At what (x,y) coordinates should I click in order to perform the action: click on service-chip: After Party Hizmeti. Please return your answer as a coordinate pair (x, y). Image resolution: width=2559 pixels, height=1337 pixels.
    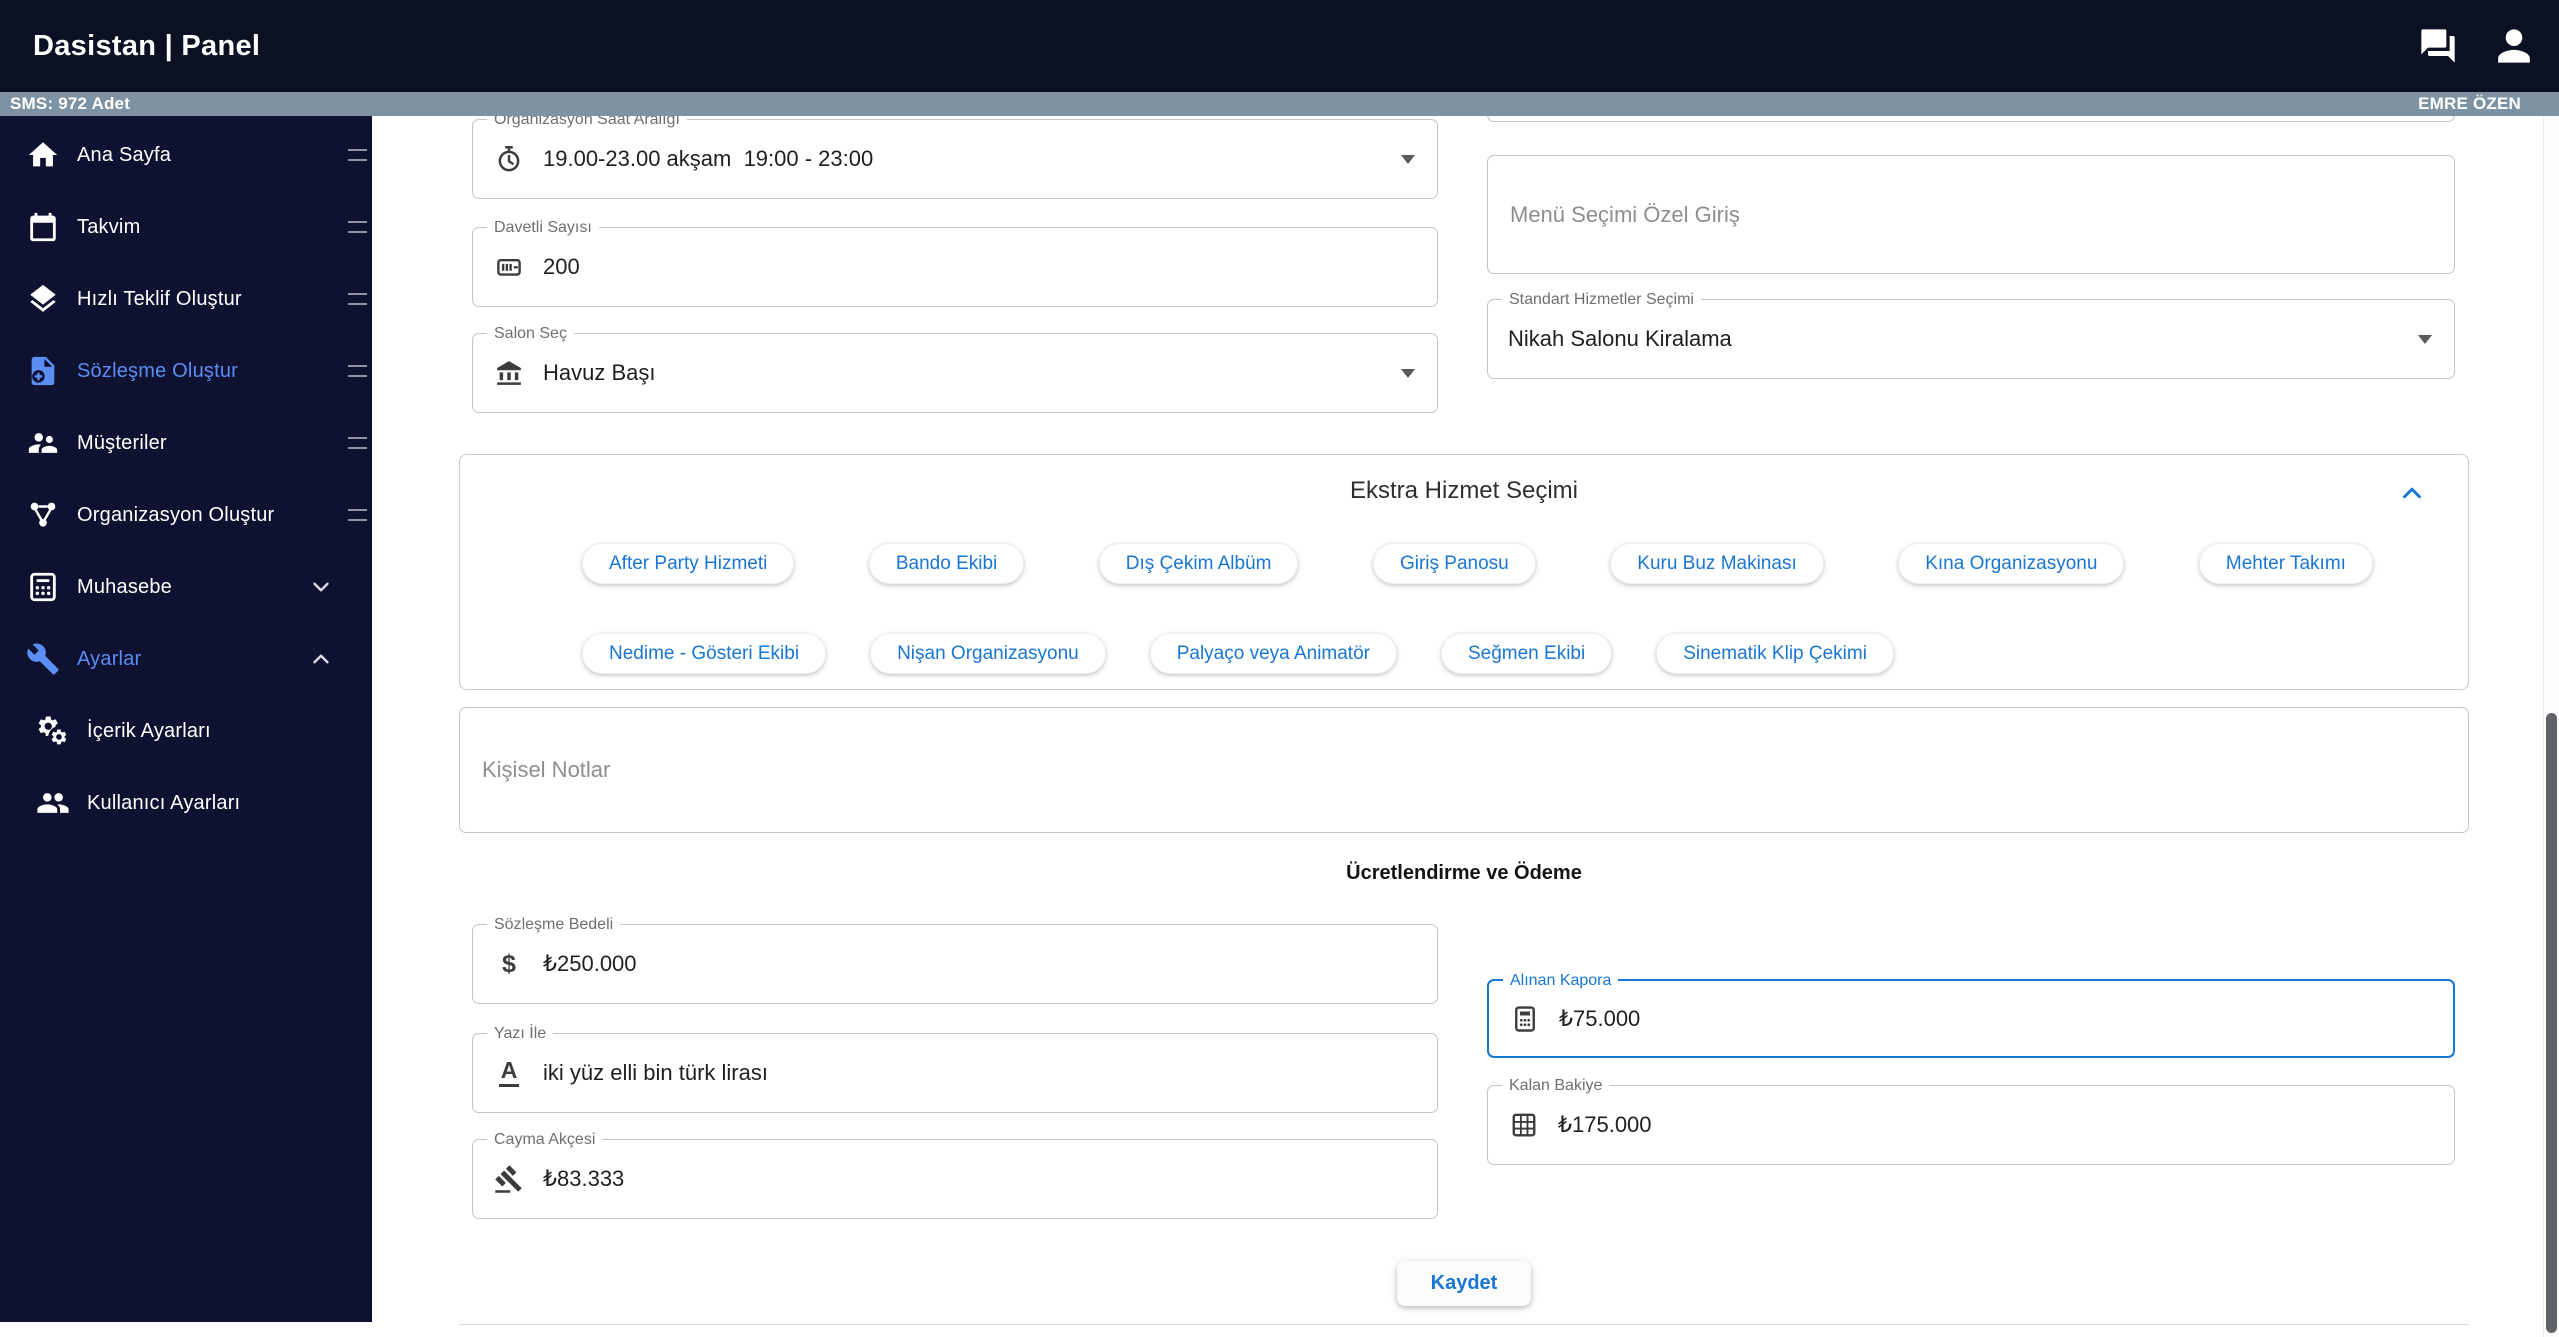
    Looking at the image, I should click on (688, 563).